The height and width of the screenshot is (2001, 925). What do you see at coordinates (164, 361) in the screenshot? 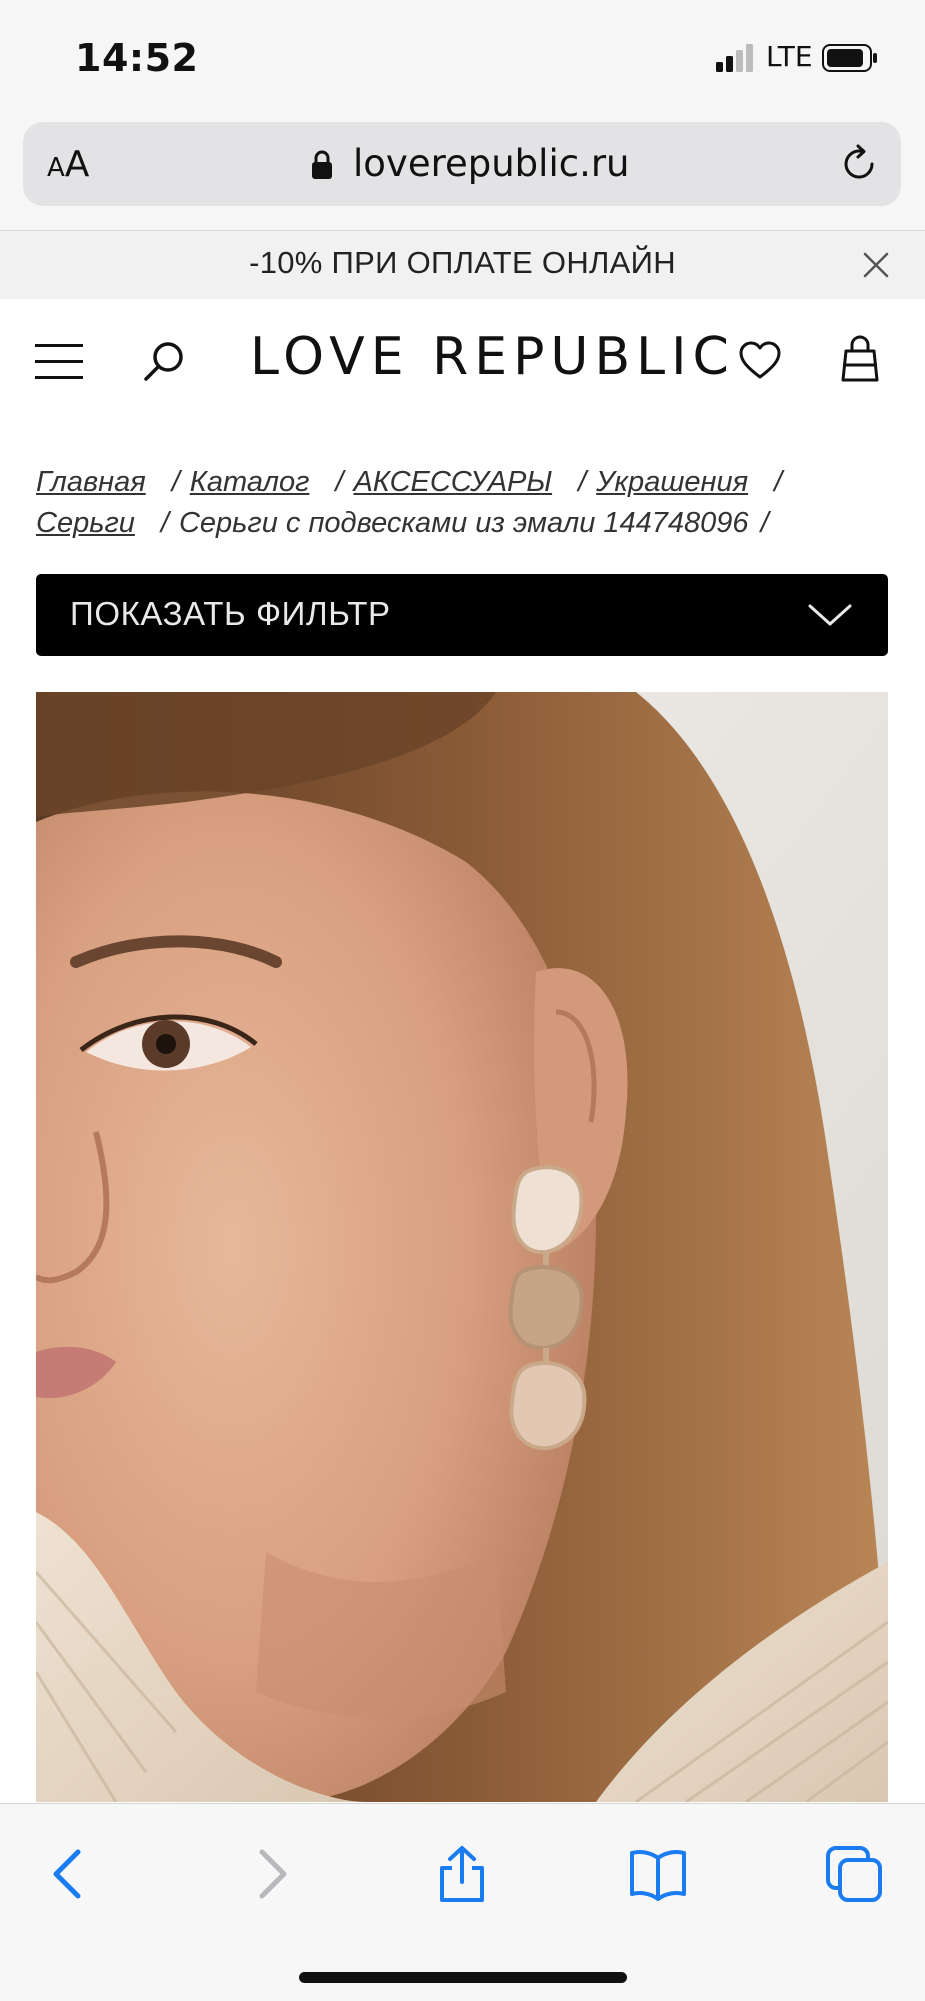
I see `search-icon` at bounding box center [164, 361].